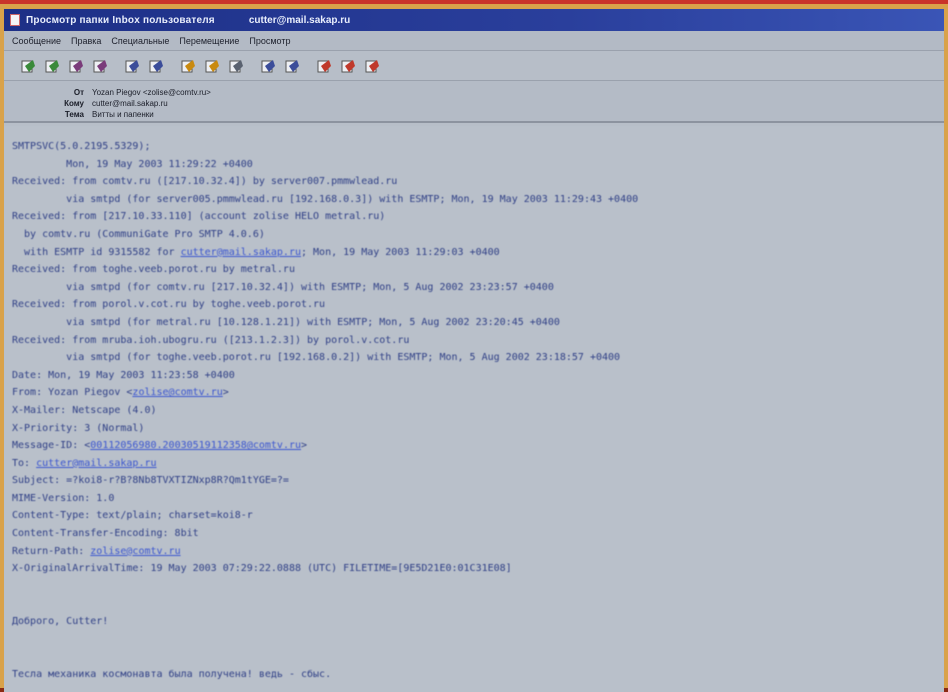 The image size is (948, 692). What do you see at coordinates (60, 622) in the screenshot?
I see `body-line-text: Доброго, Cutter!` at bounding box center [60, 622].